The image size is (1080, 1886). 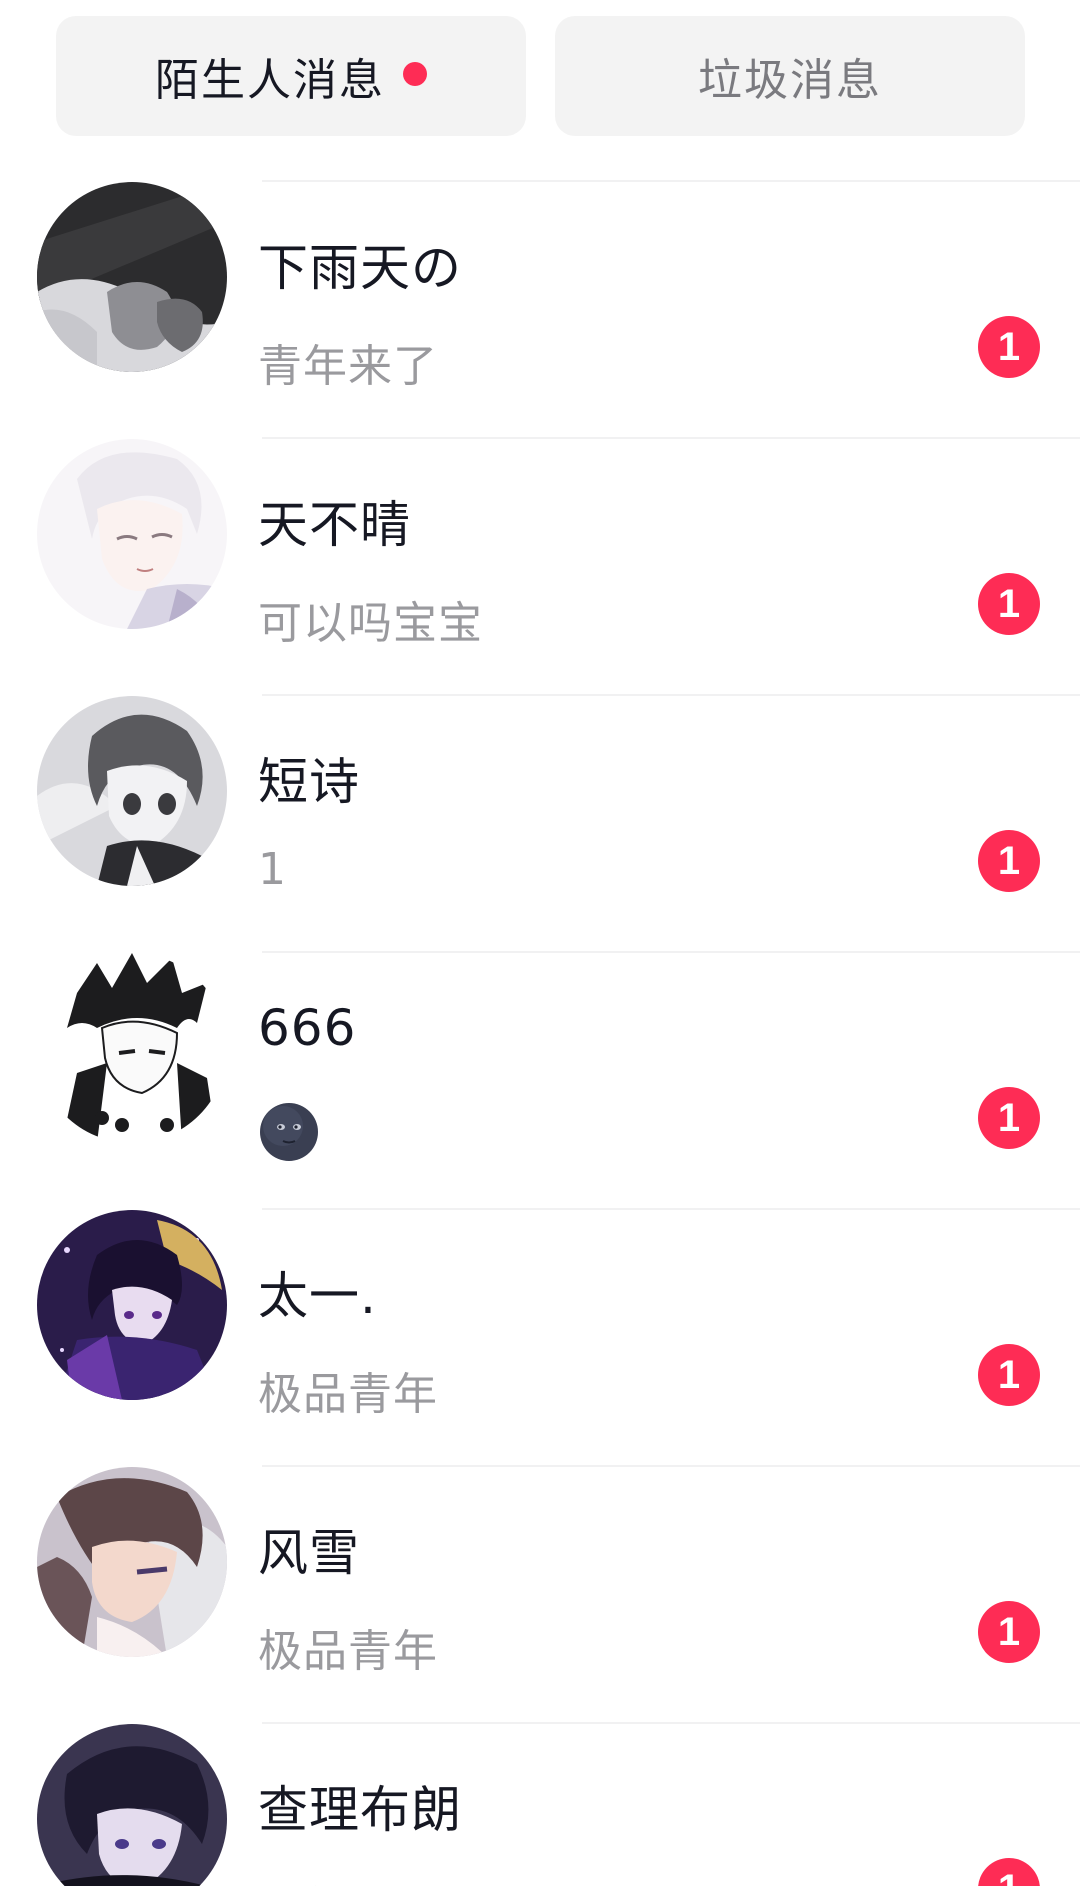 What do you see at coordinates (360, 268) in the screenshot?
I see `contact-name: 下雨天の` at bounding box center [360, 268].